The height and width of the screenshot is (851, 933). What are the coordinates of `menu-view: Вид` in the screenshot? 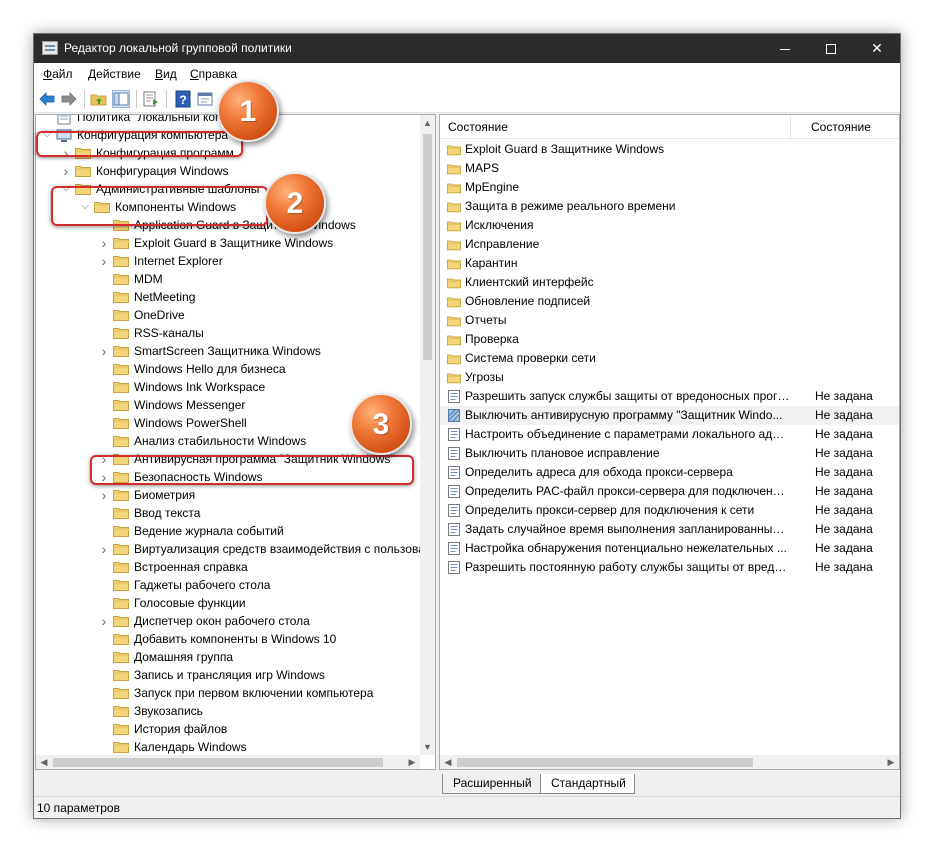 It's located at (166, 74).